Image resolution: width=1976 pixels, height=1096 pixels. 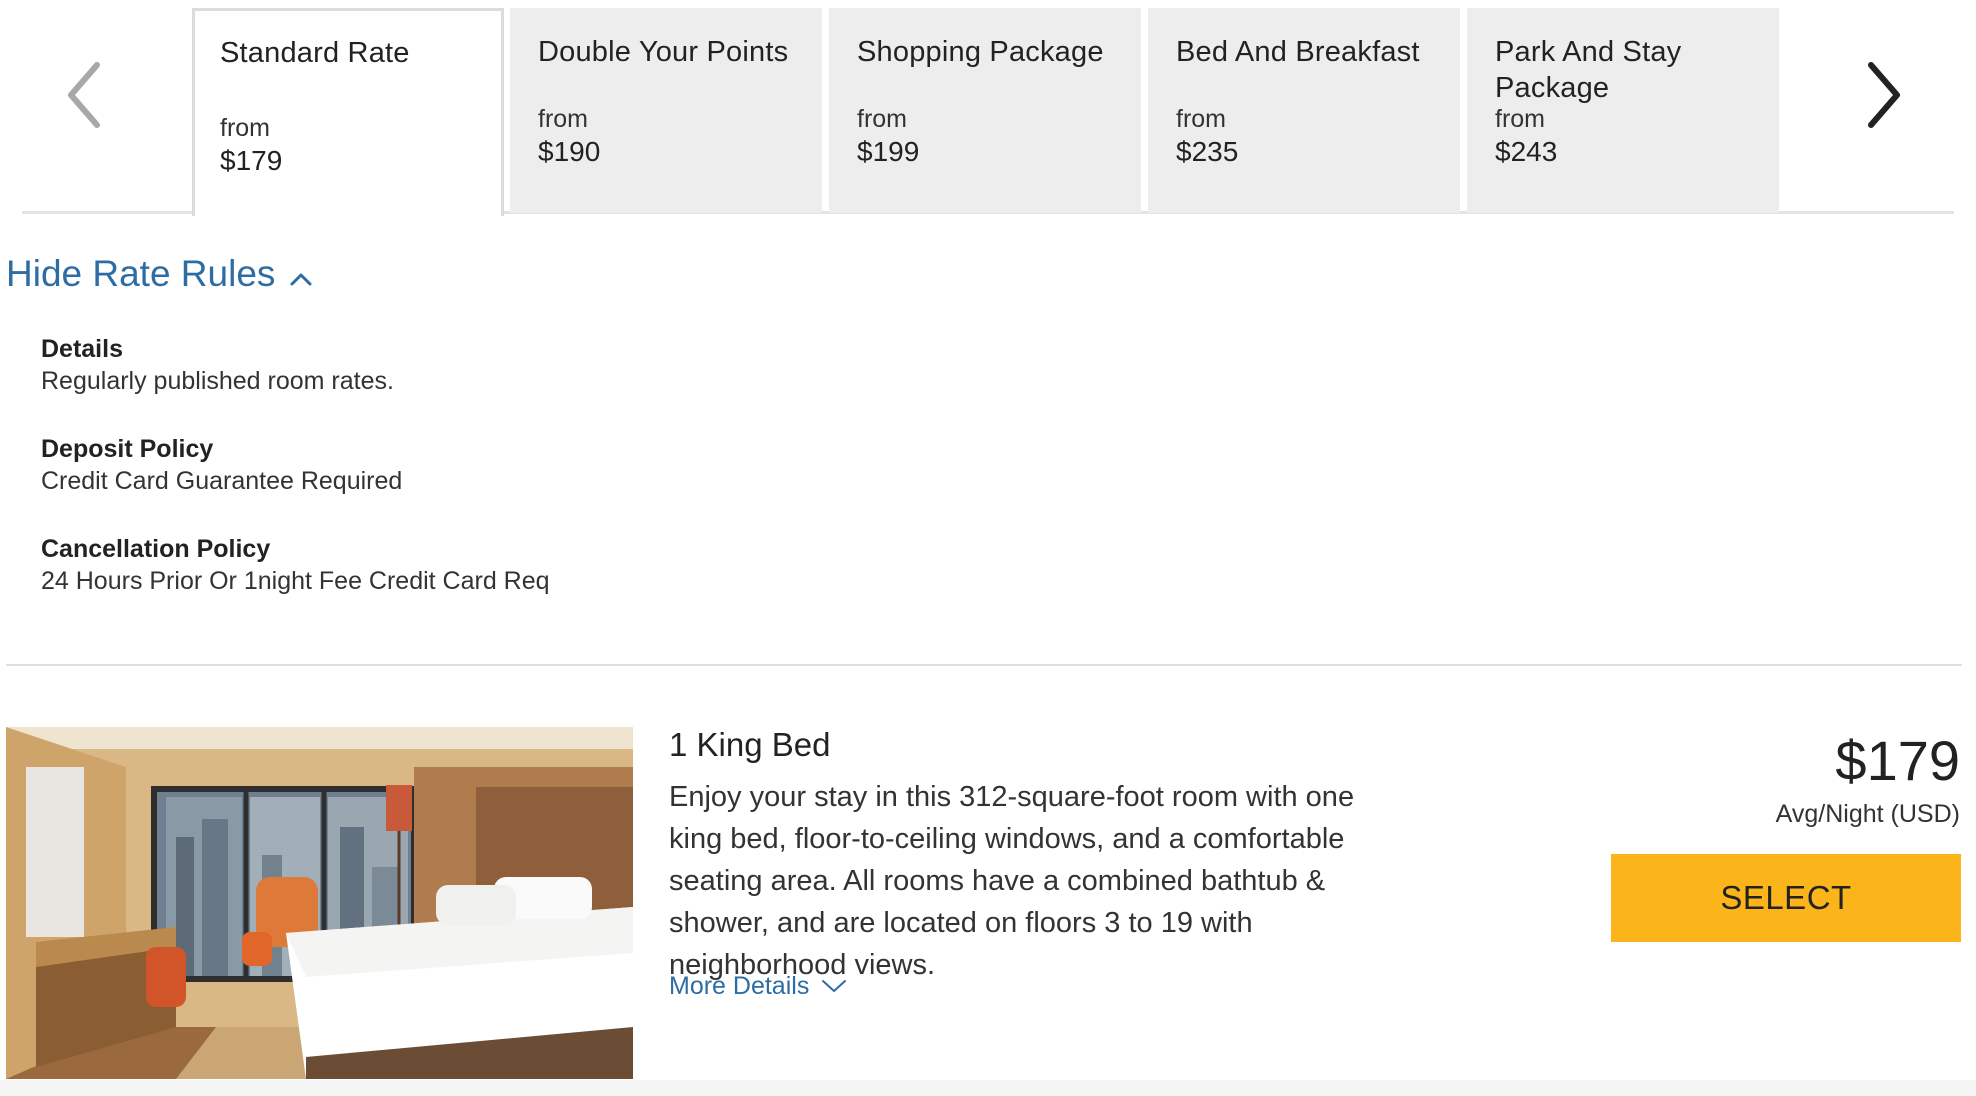 What do you see at coordinates (251, 160) in the screenshot?
I see `rate-tab-price: $179` at bounding box center [251, 160].